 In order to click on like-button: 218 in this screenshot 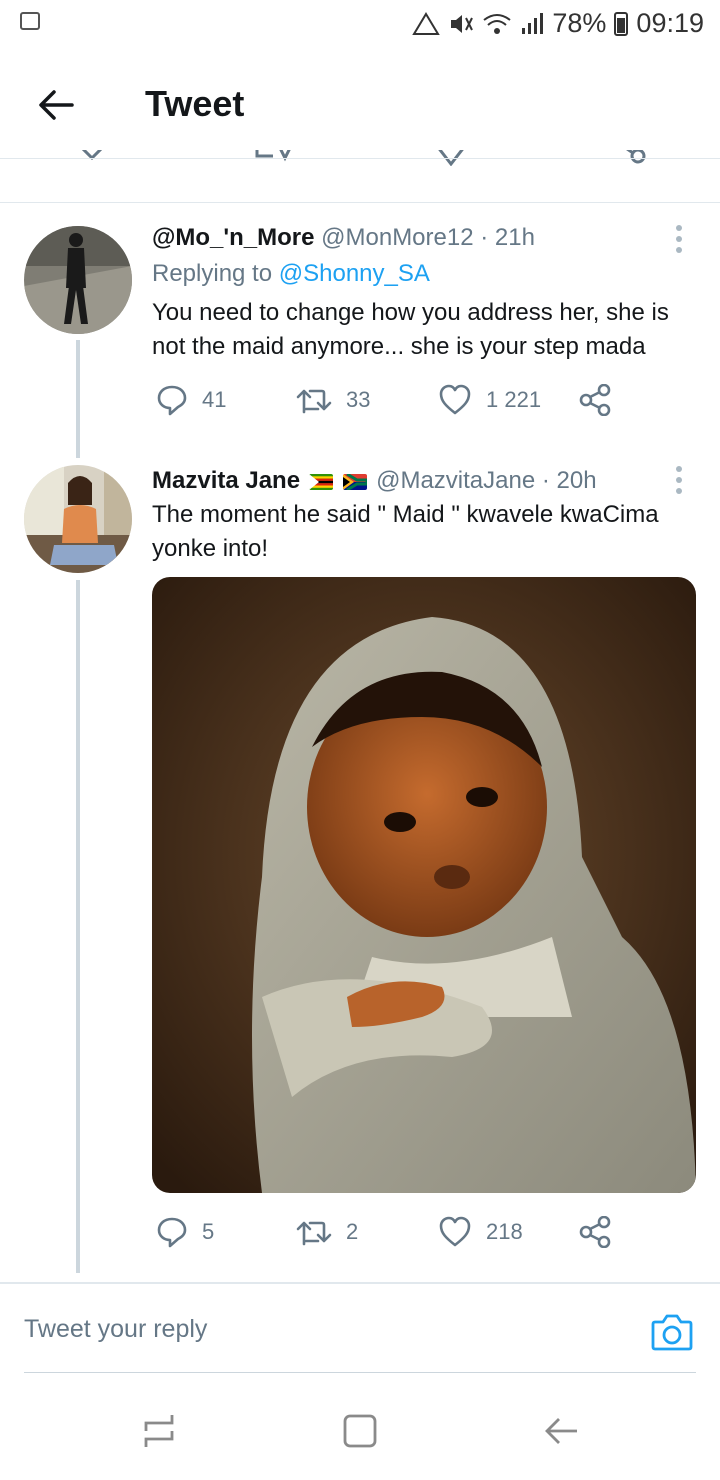, I will do `click(480, 1232)`.